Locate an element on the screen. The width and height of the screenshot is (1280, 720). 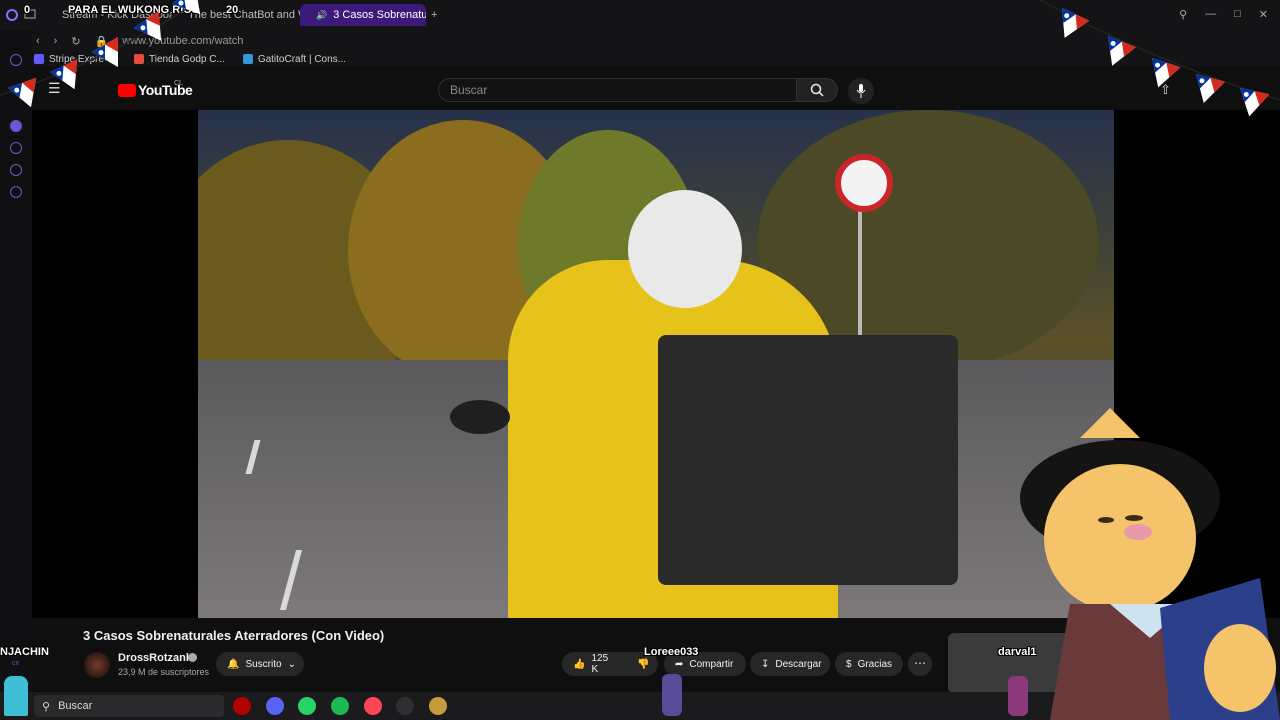
dollar-icon: $ is located at coordinates (849, 664).